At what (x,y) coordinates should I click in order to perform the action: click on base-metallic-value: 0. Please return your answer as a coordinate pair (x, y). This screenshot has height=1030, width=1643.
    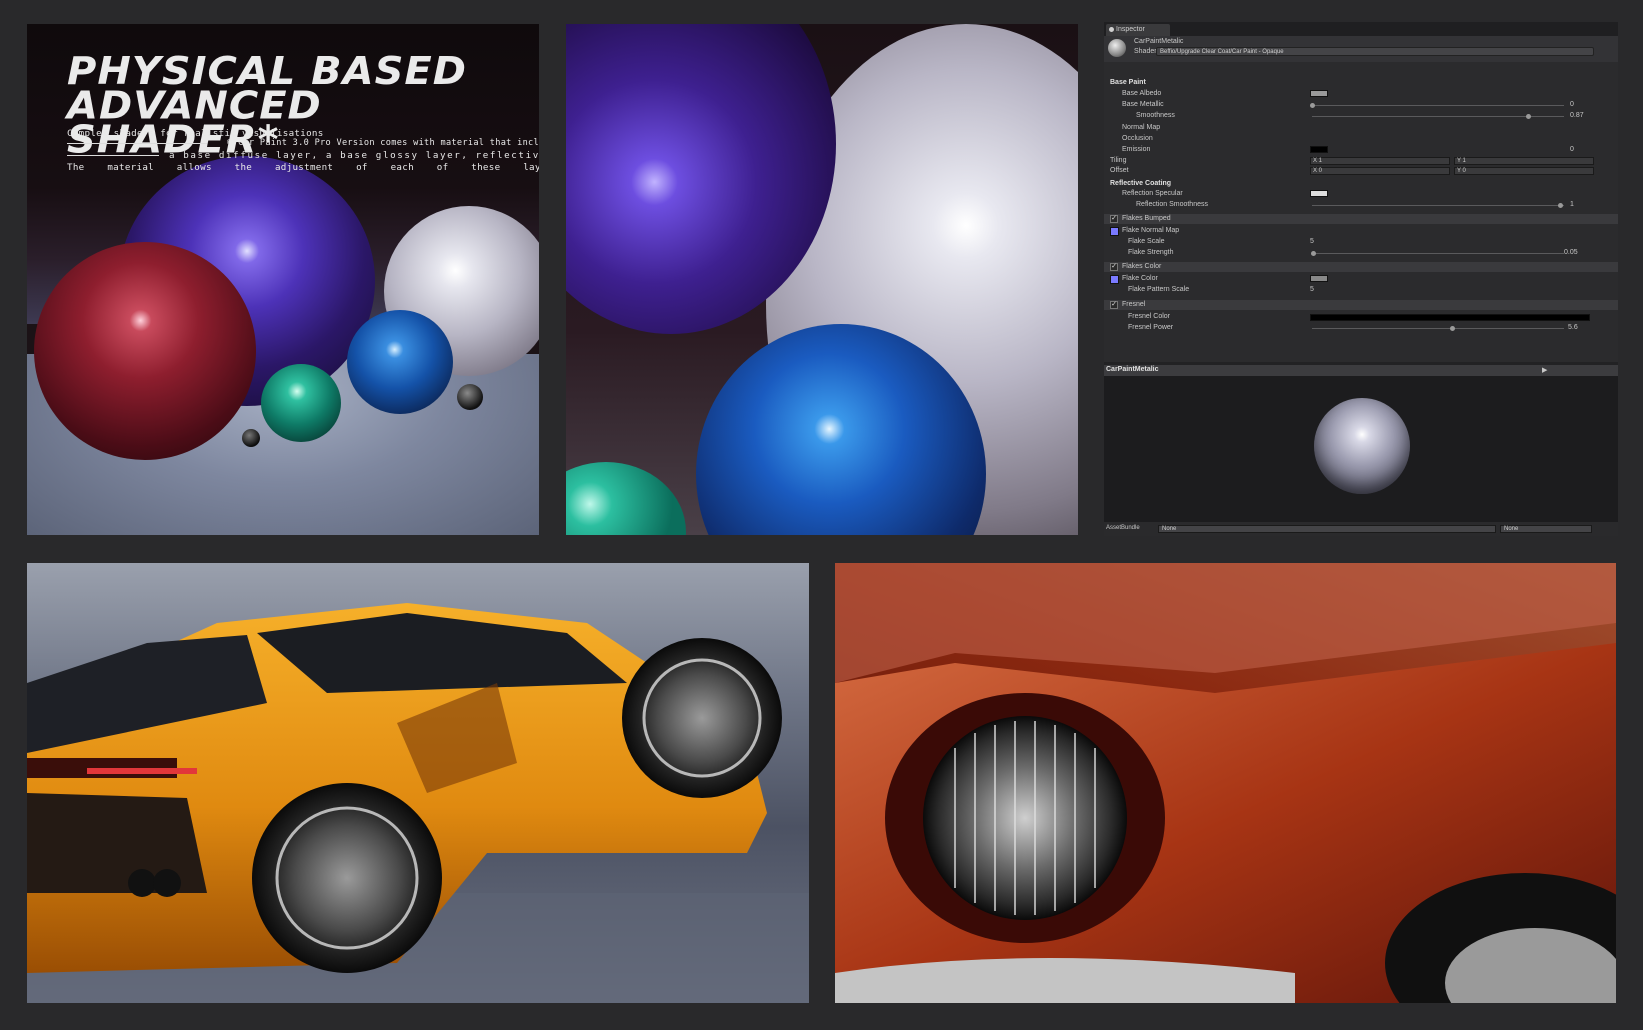
    Looking at the image, I should click on (1572, 104).